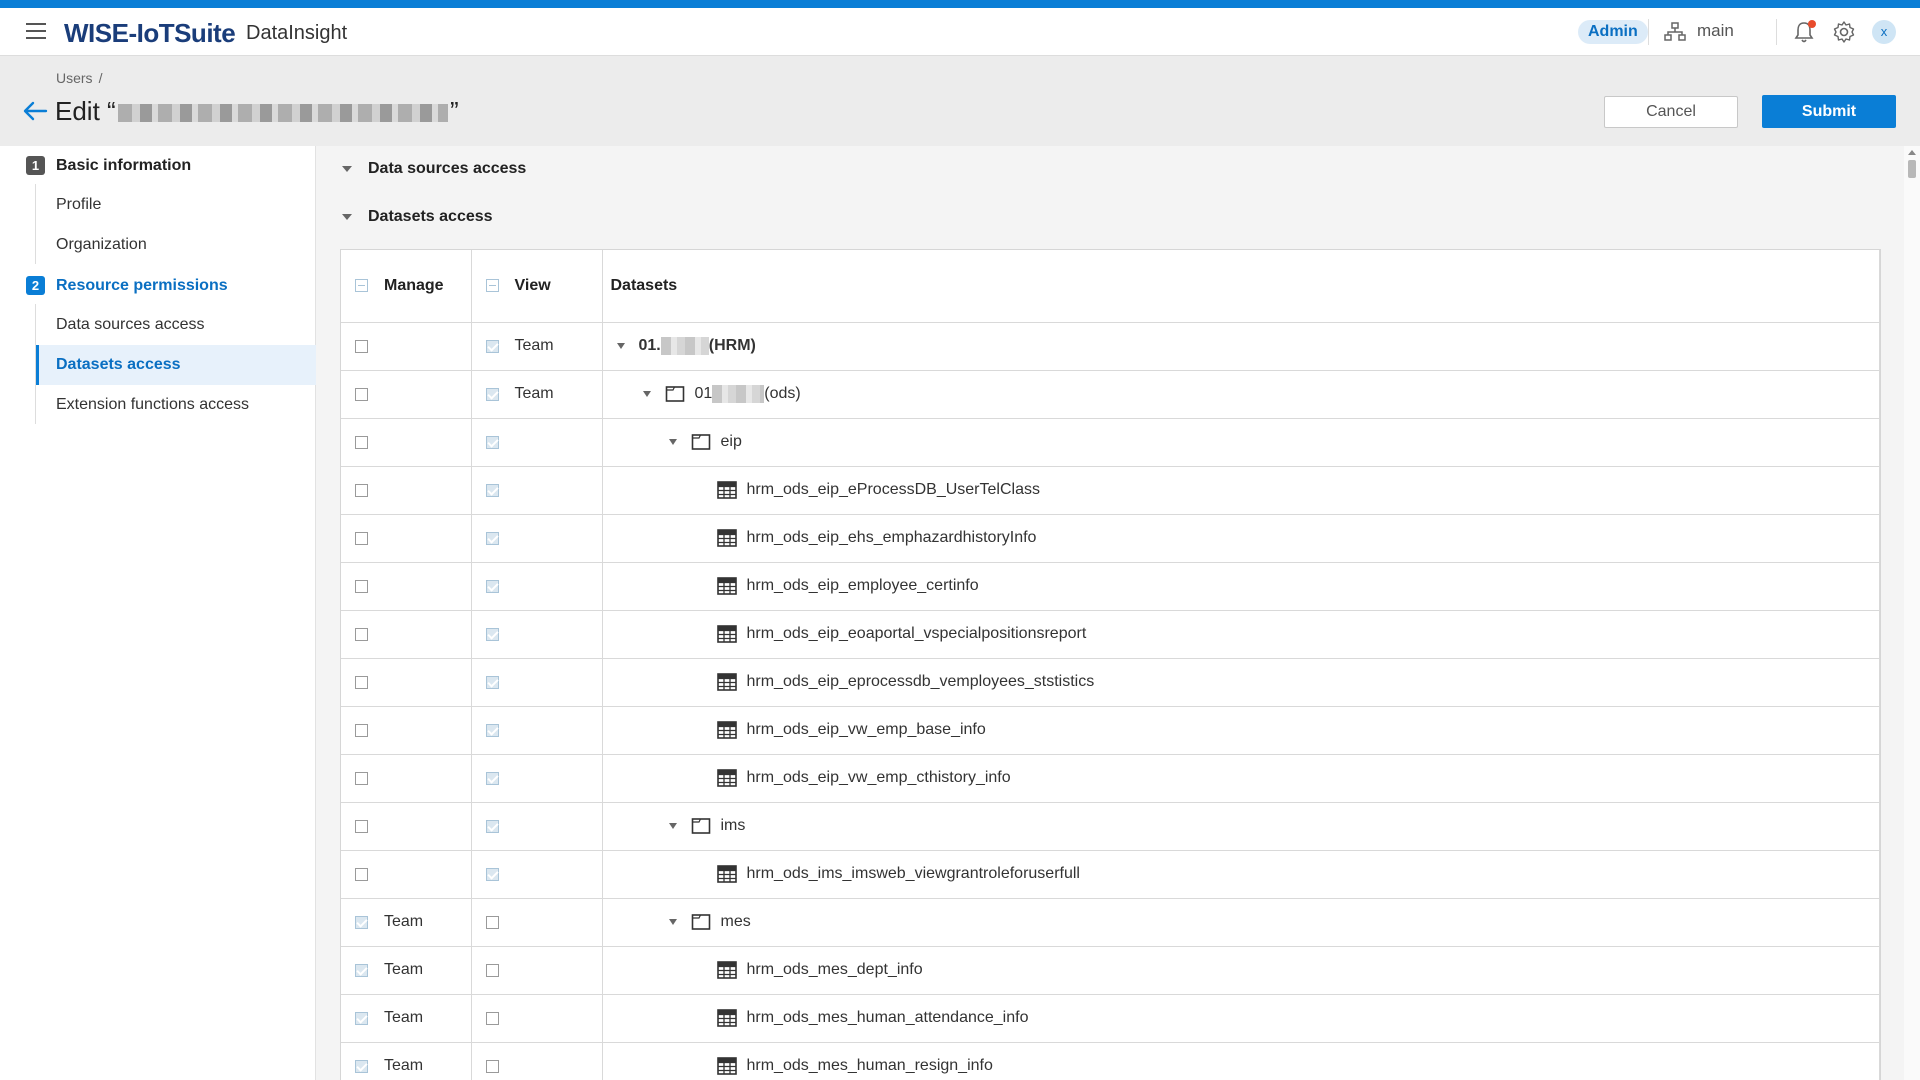 This screenshot has width=1920, height=1080. I want to click on sidebar-item-data-sources-access: Data sources access, so click(176, 325).